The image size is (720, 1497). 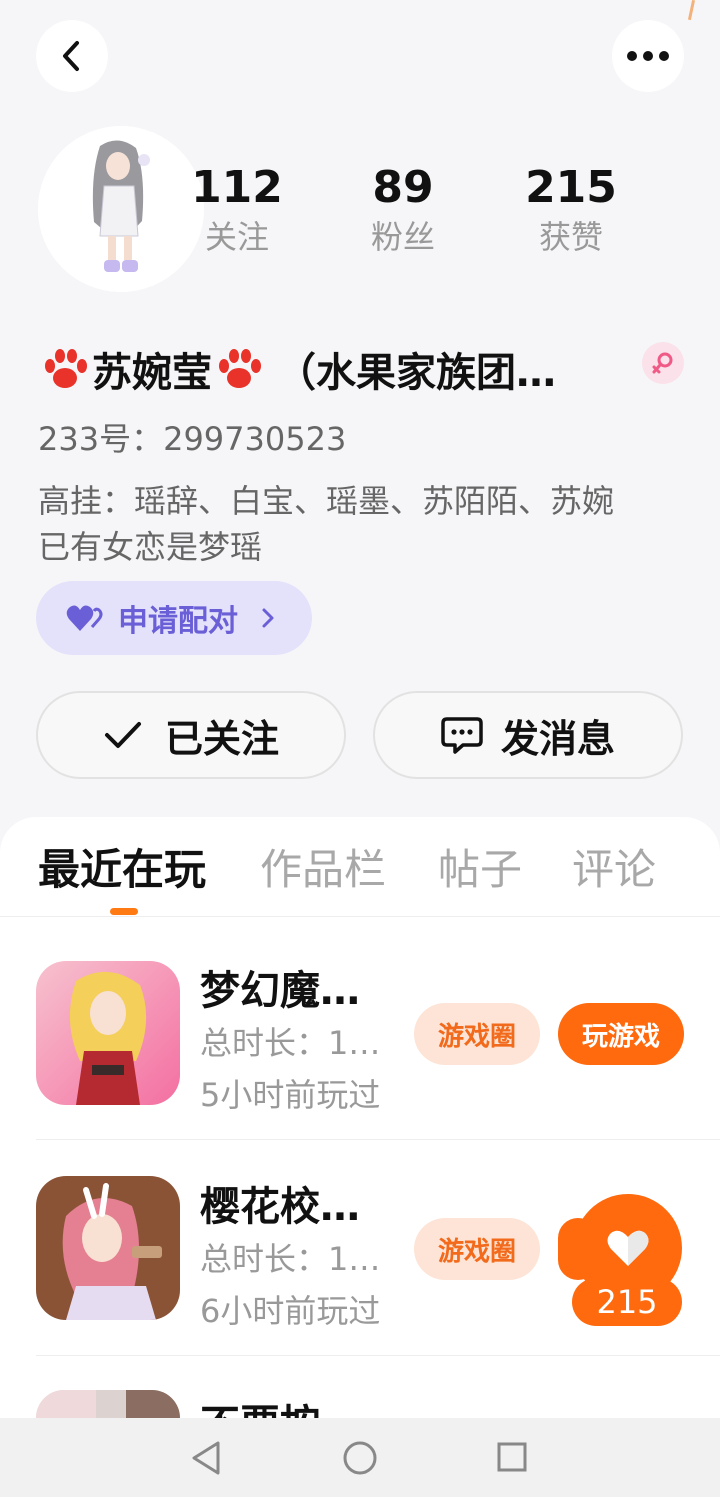 I want to click on likes-label: 获赞, so click(x=570, y=237).